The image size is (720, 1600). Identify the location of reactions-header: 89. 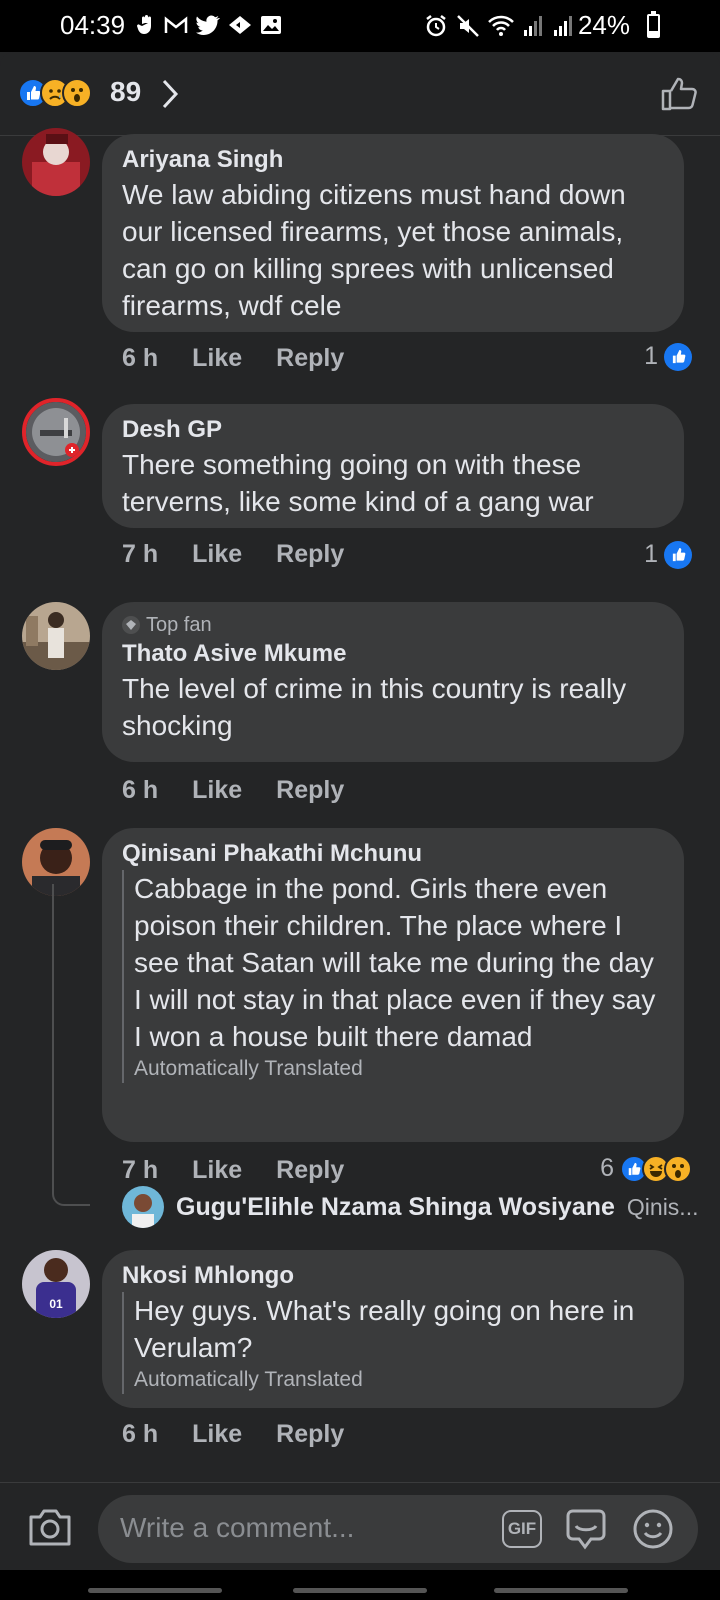
(360, 94).